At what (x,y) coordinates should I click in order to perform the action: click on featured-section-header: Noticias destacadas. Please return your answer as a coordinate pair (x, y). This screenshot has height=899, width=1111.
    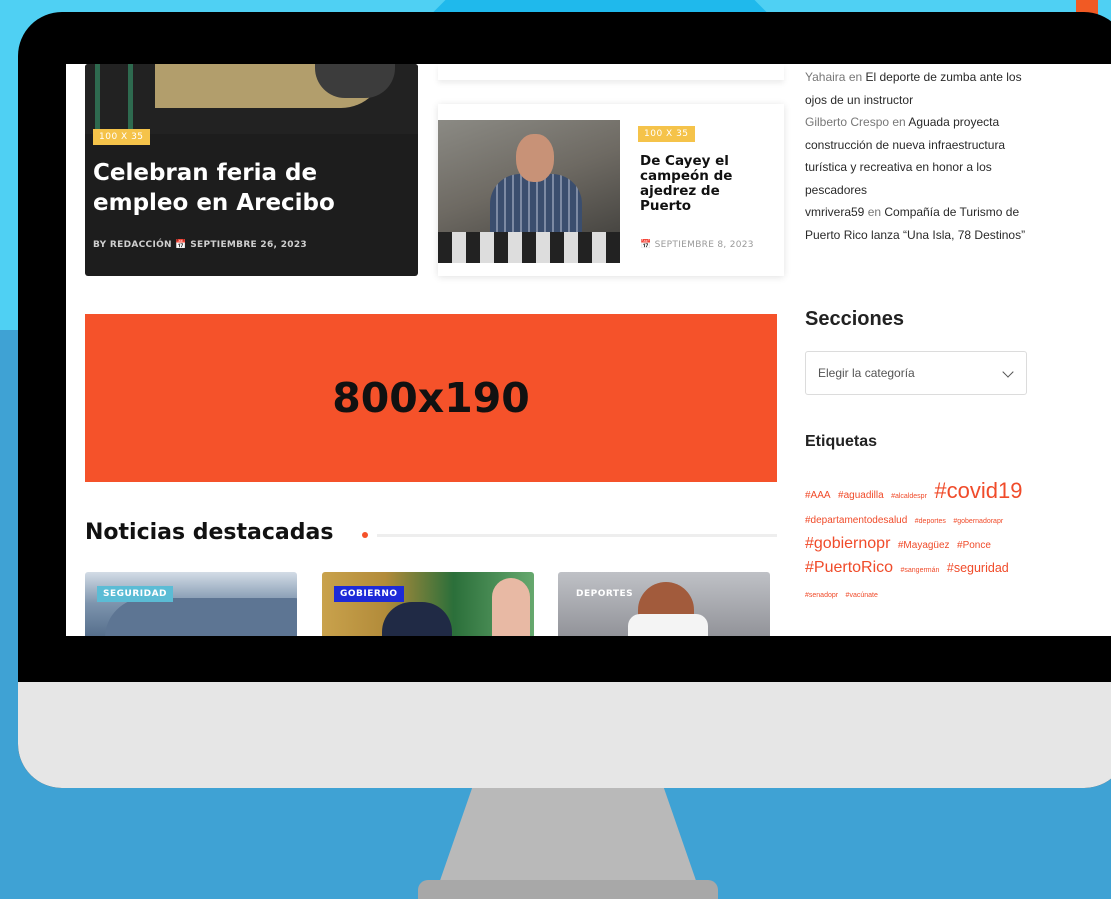
    Looking at the image, I should click on (431, 535).